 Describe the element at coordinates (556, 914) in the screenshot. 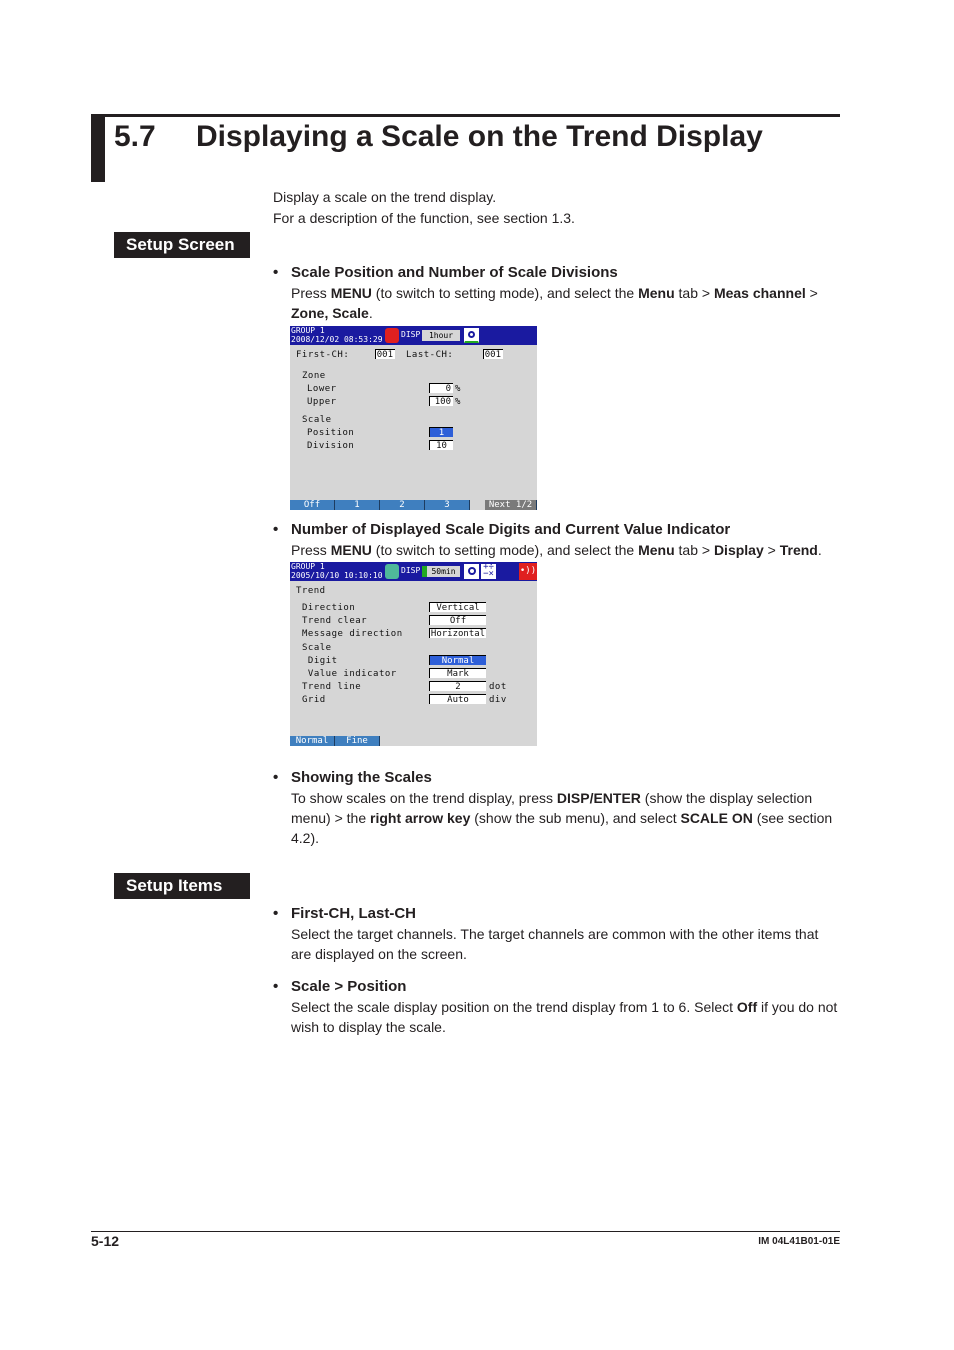

I see `bullet-heading: First-CH, Last-CH` at that location.